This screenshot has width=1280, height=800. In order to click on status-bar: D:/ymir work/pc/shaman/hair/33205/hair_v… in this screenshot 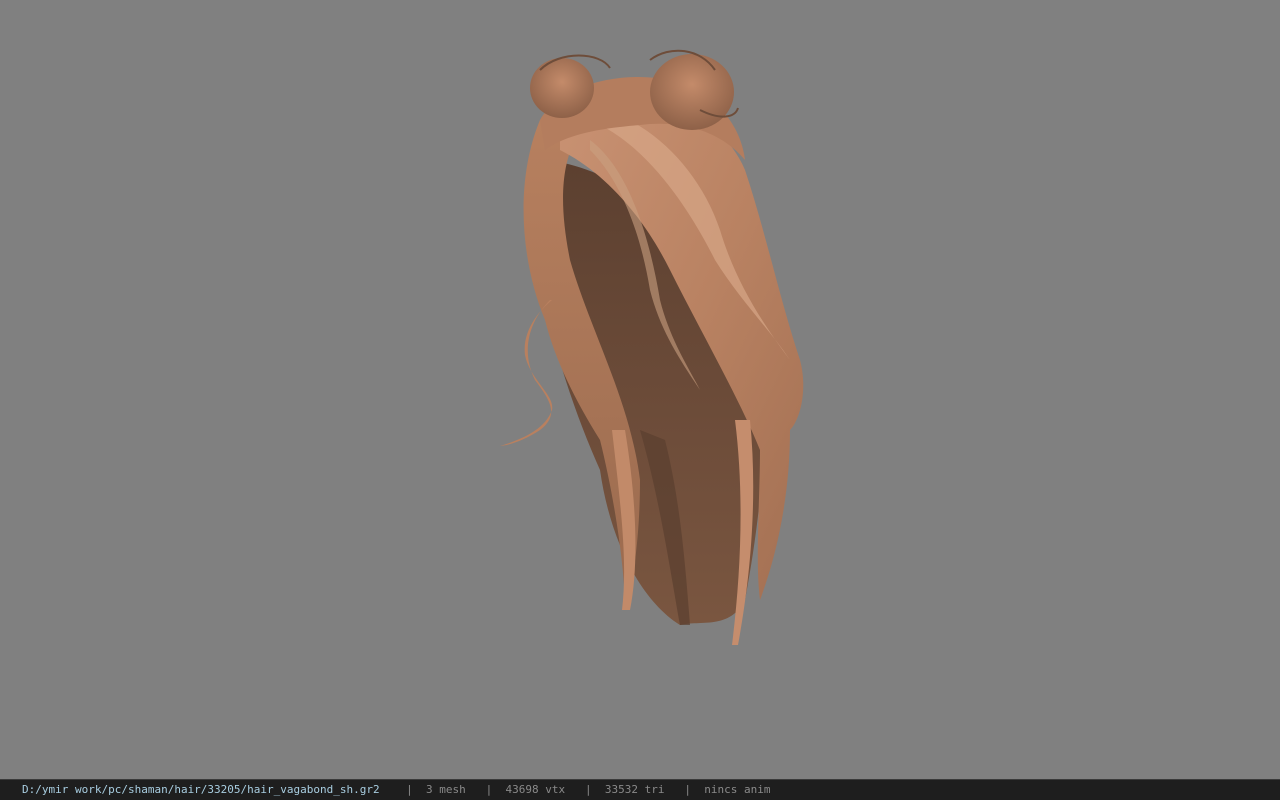, I will do `click(640, 789)`.